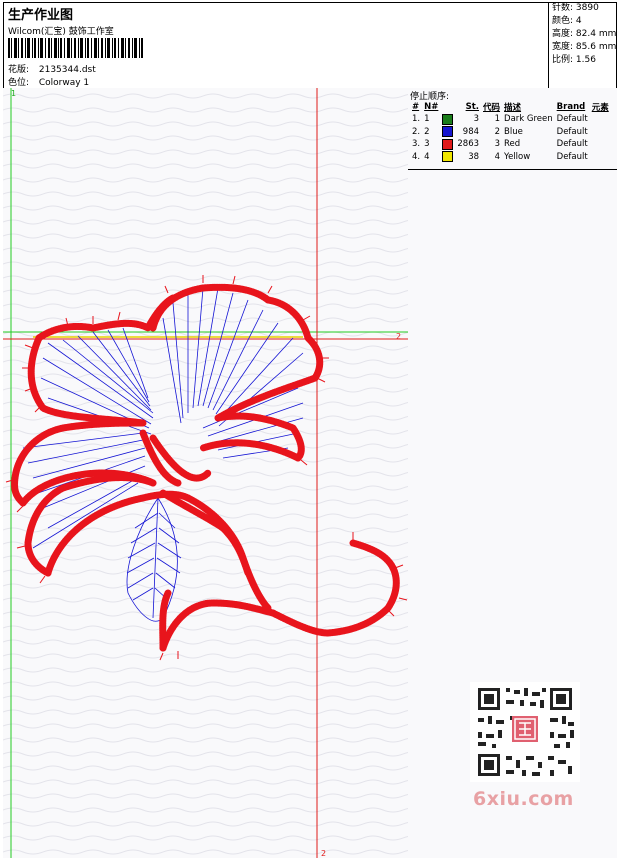 Image resolution: width=620 pixels, height=861 pixels. I want to click on guide-mark-bottom: 2, so click(323, 853).